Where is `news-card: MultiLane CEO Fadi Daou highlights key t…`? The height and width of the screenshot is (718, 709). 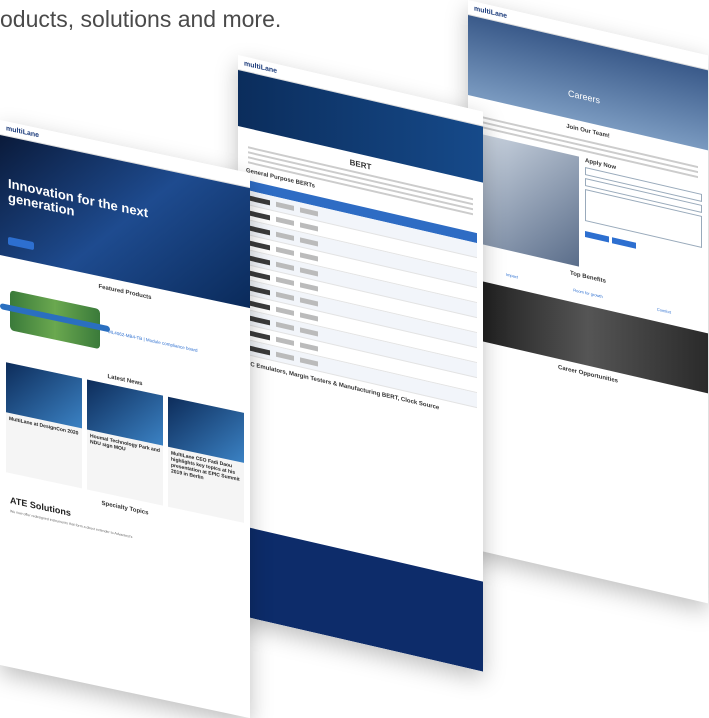 news-card: MultiLane CEO Fadi Daou highlights key t… is located at coordinates (206, 459).